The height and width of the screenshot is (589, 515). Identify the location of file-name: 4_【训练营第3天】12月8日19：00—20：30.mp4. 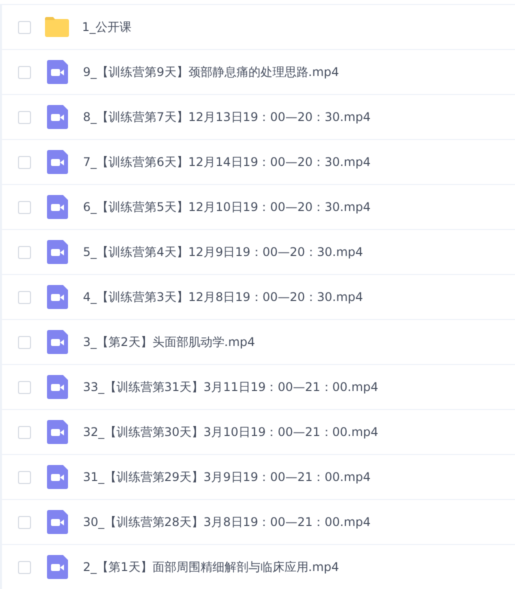
(223, 297).